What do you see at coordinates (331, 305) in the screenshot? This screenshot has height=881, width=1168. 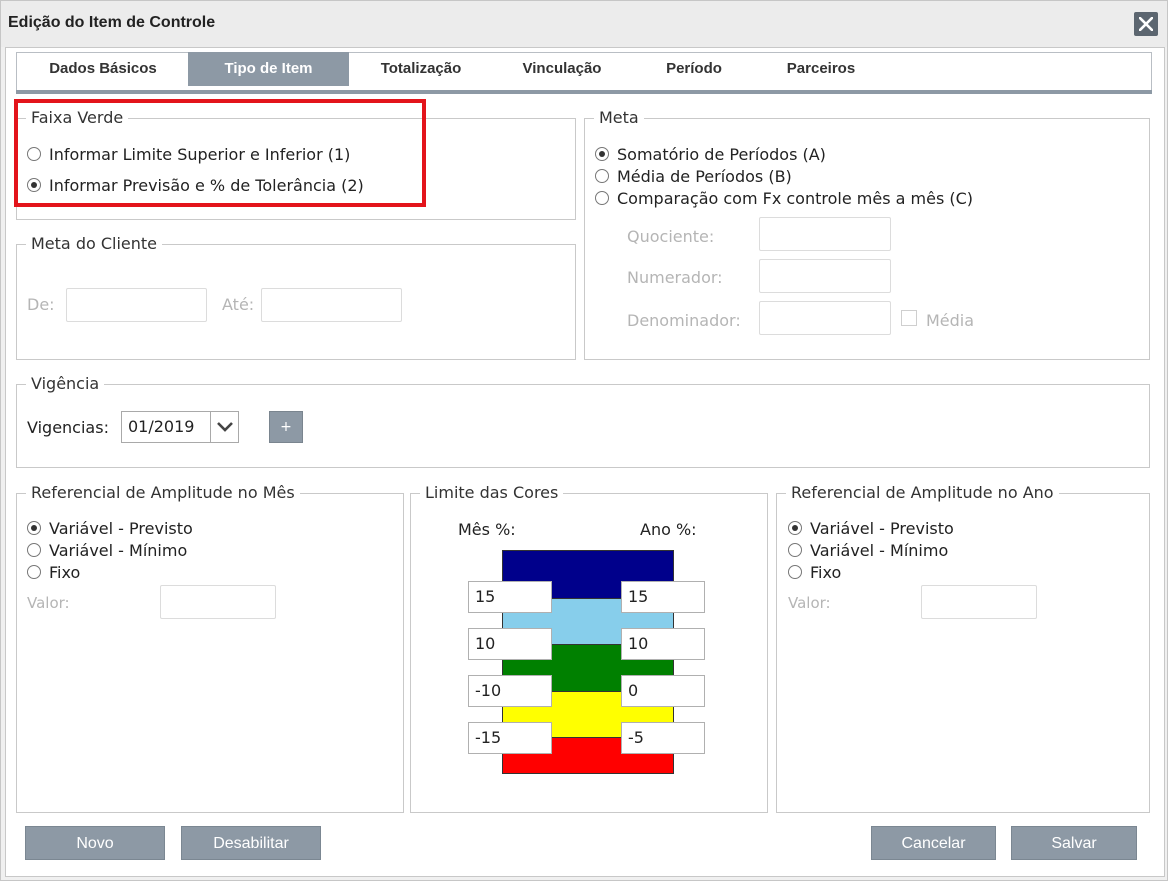 I see `ate-input` at bounding box center [331, 305].